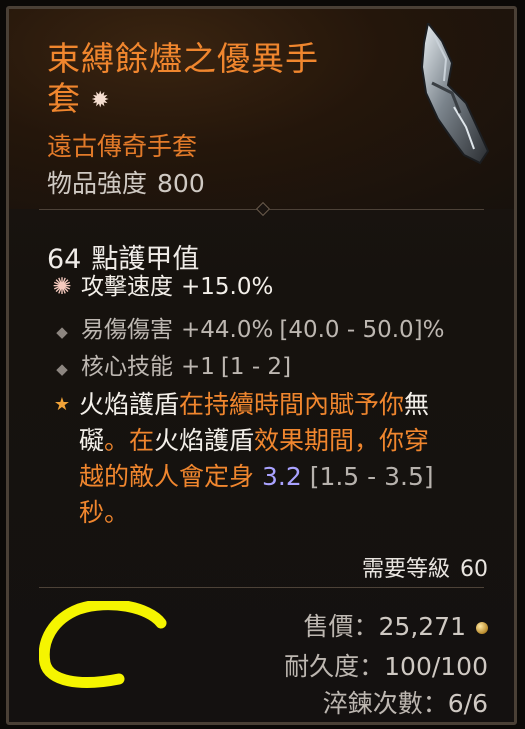 Image resolution: width=525 pixels, height=729 pixels. Describe the element at coordinates (467, 703) in the screenshot. I see `temper-count-value: 6/6` at that location.